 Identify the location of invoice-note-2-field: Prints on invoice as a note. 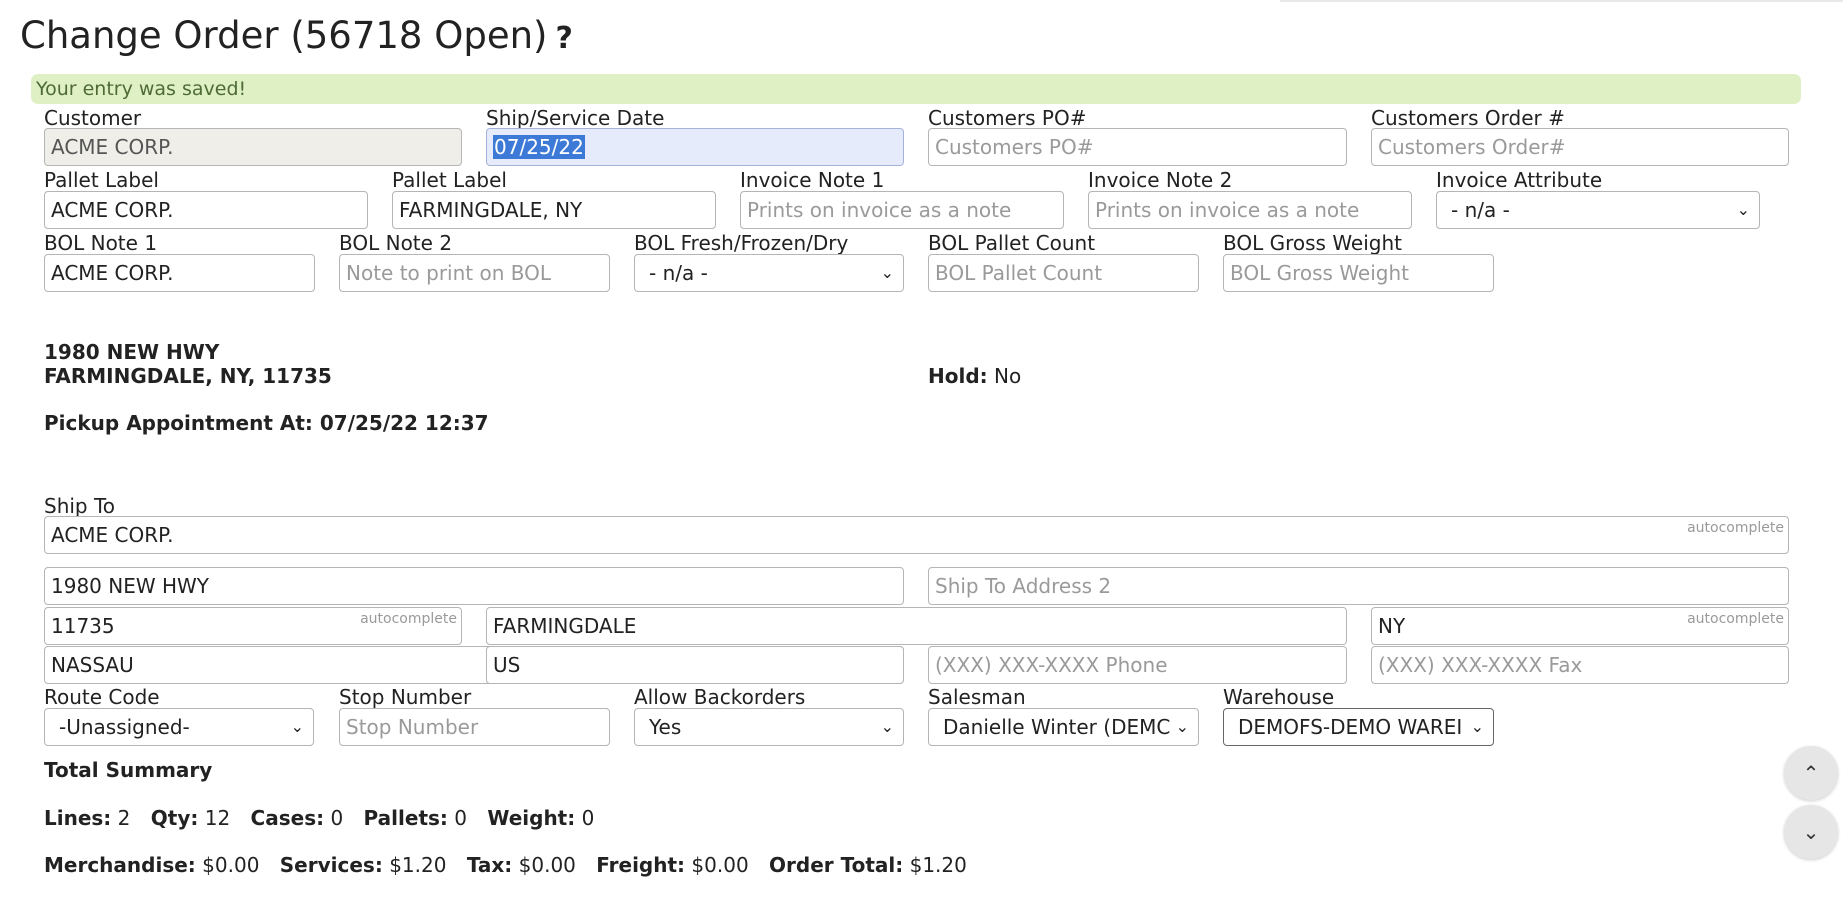
(1250, 210).